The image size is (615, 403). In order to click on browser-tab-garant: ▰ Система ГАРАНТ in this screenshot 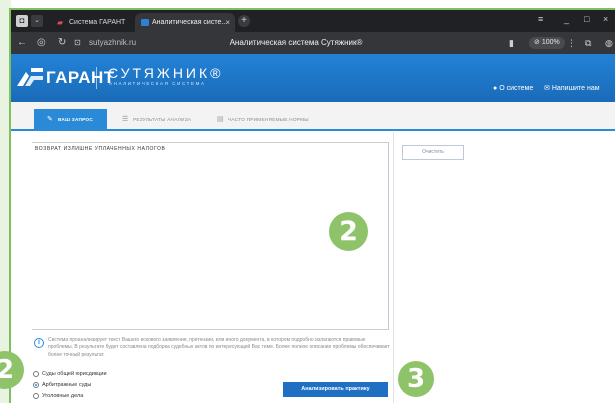, I will do `click(91, 22)`.